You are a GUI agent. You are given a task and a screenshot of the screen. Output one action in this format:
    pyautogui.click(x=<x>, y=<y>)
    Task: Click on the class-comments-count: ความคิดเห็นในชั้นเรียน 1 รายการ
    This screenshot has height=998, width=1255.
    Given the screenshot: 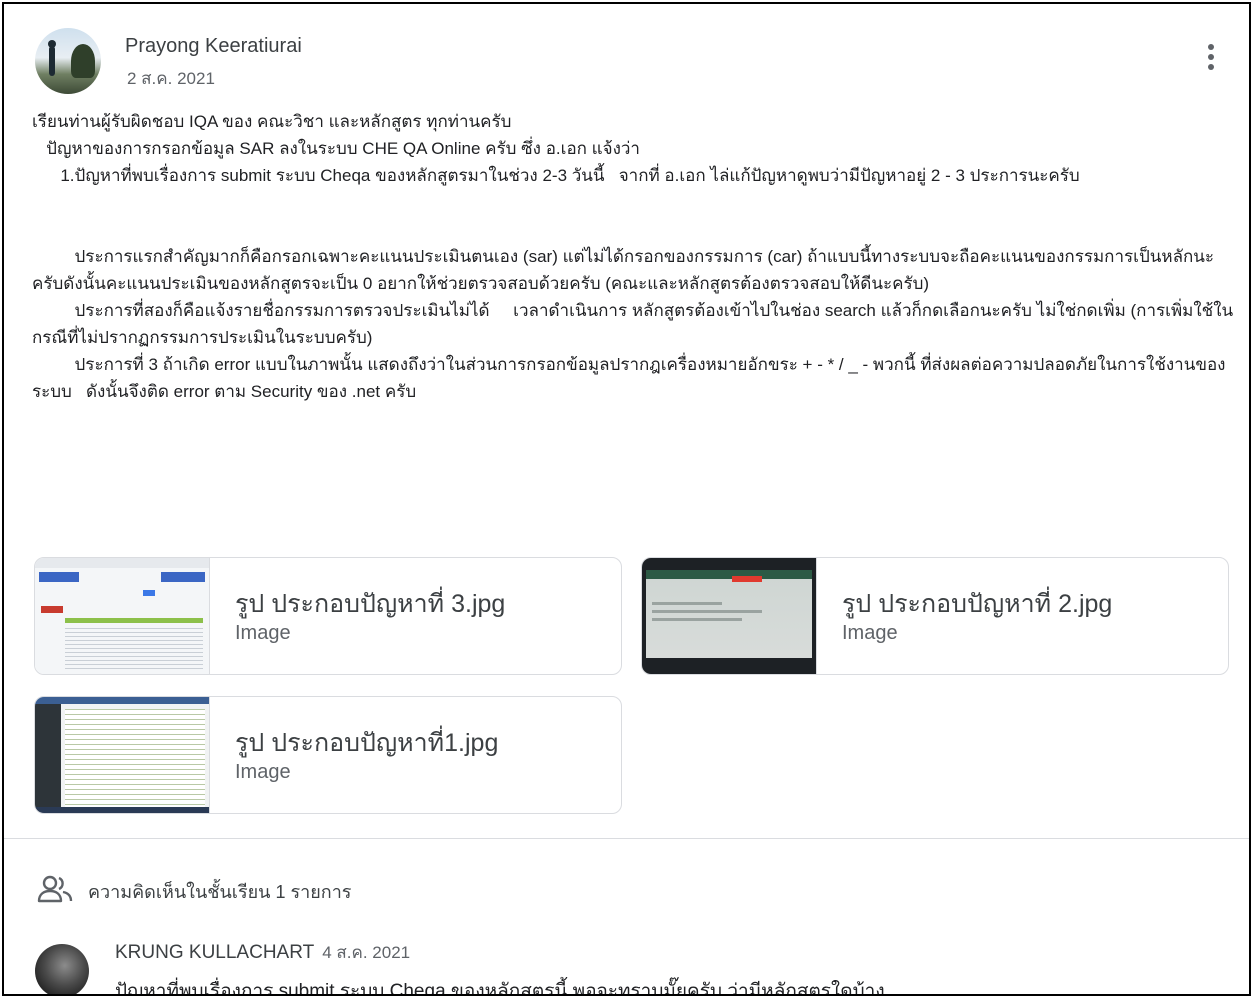 What is the action you would take?
    pyautogui.click(x=219, y=891)
    